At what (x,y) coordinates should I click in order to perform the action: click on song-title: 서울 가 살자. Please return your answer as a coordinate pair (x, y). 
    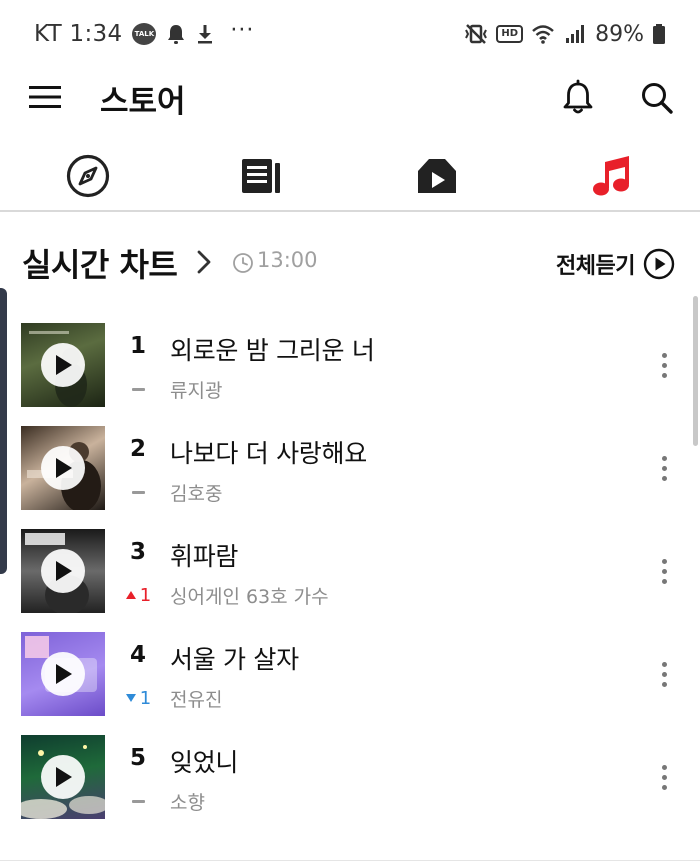
    Looking at the image, I should click on (234, 659).